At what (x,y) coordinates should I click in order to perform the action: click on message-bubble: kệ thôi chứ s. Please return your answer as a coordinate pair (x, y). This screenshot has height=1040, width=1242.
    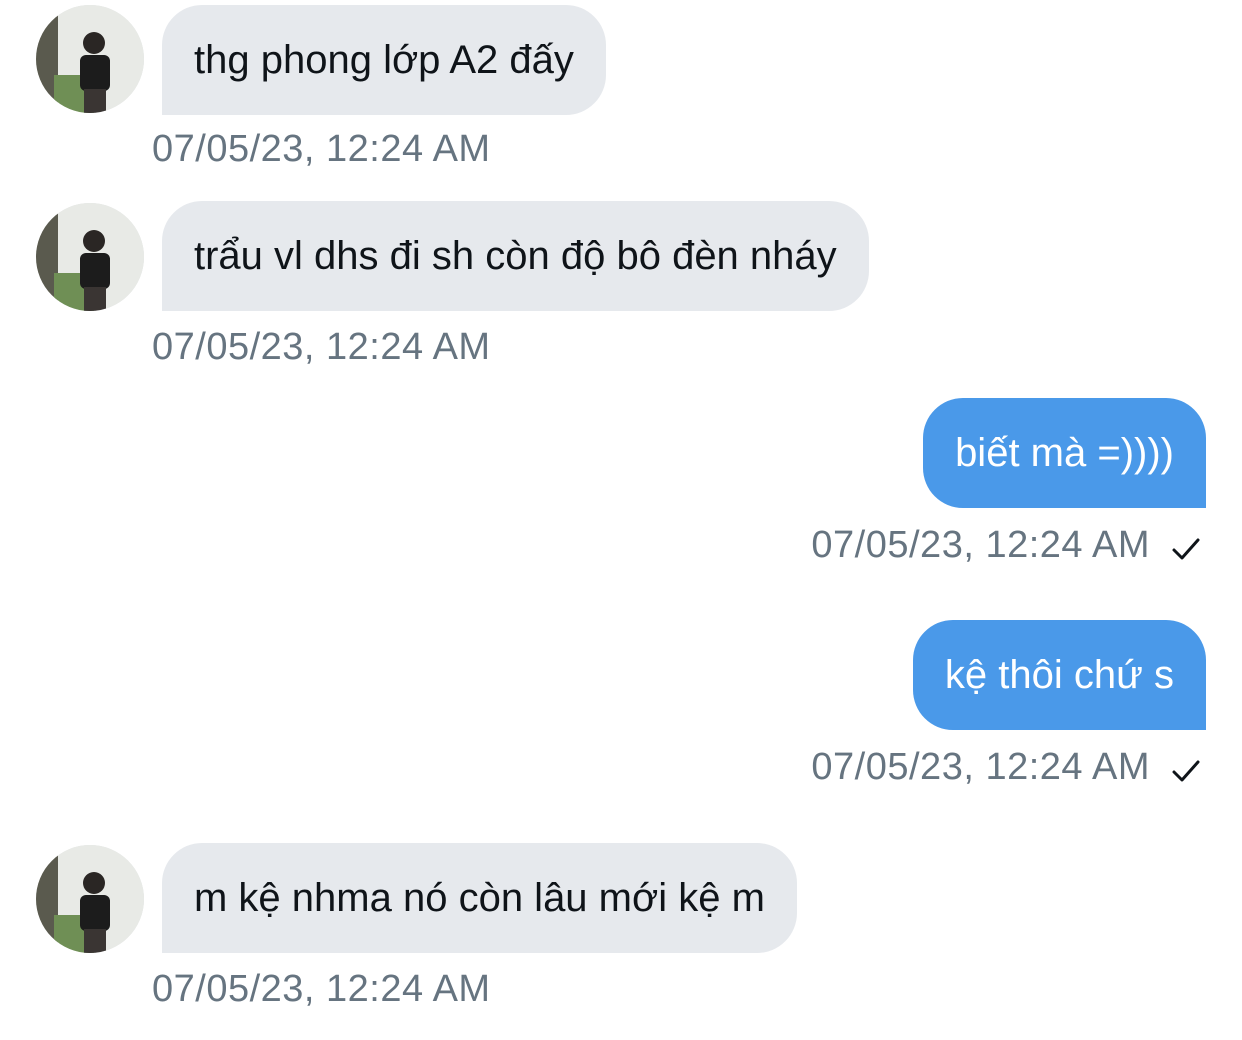
    Looking at the image, I should click on (1059, 675).